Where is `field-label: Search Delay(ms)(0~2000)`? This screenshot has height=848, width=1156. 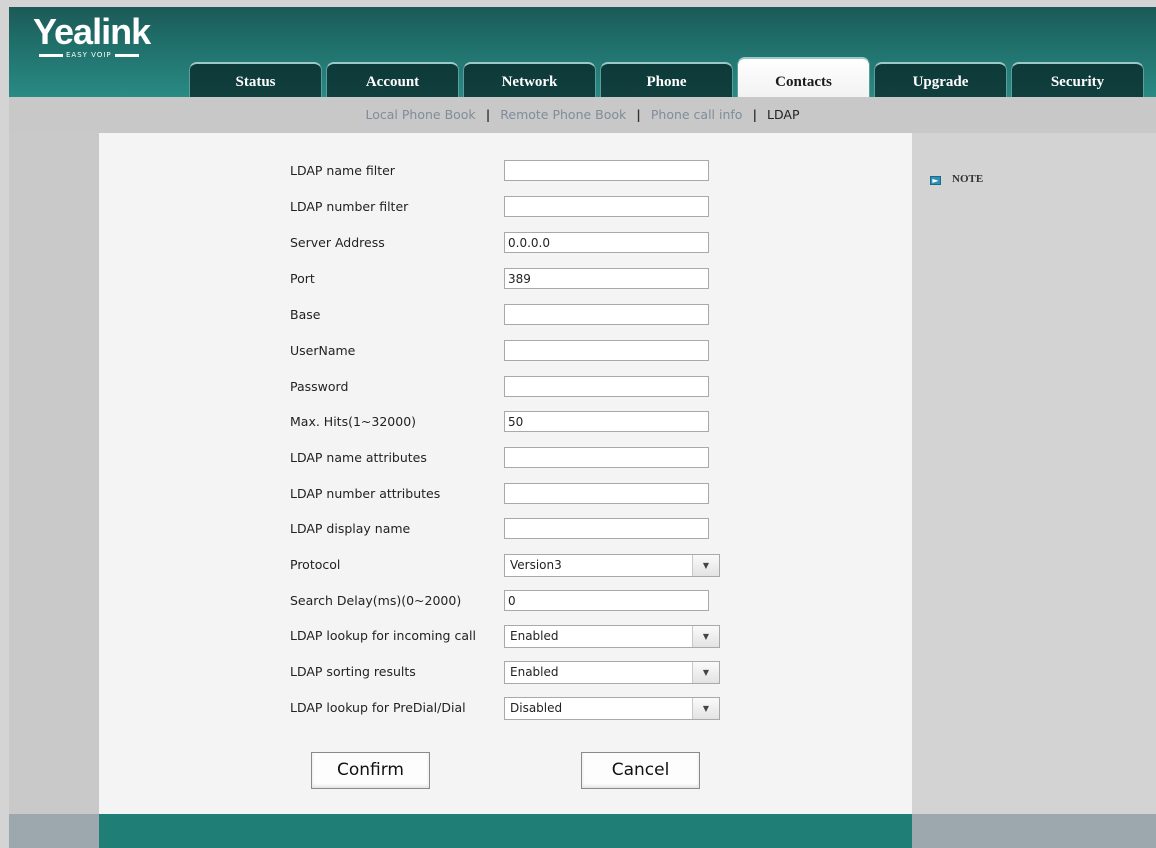 field-label: Search Delay(ms)(0~2000) is located at coordinates (376, 600).